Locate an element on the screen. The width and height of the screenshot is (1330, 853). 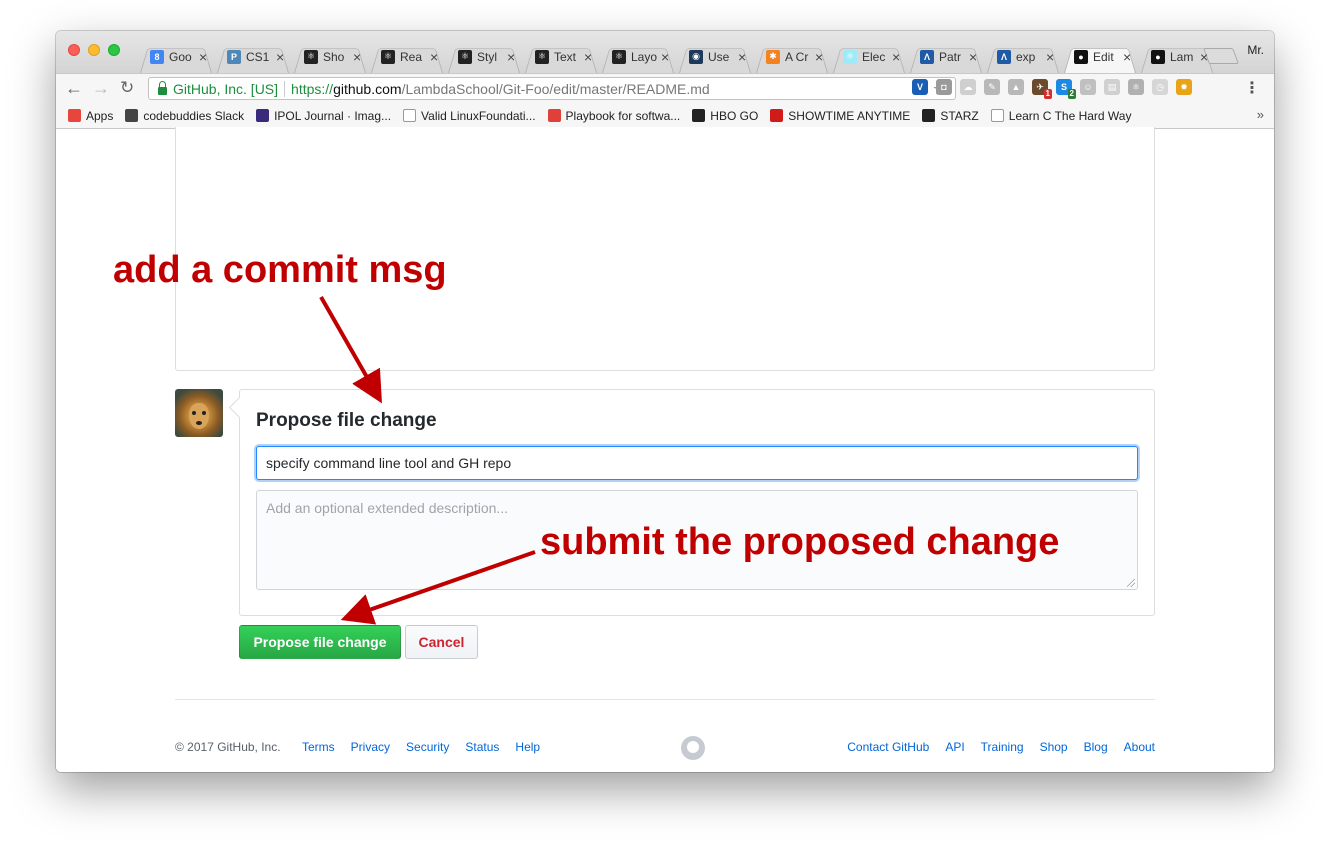
tab: ⚛ Layo × is located at coordinates (638, 56).